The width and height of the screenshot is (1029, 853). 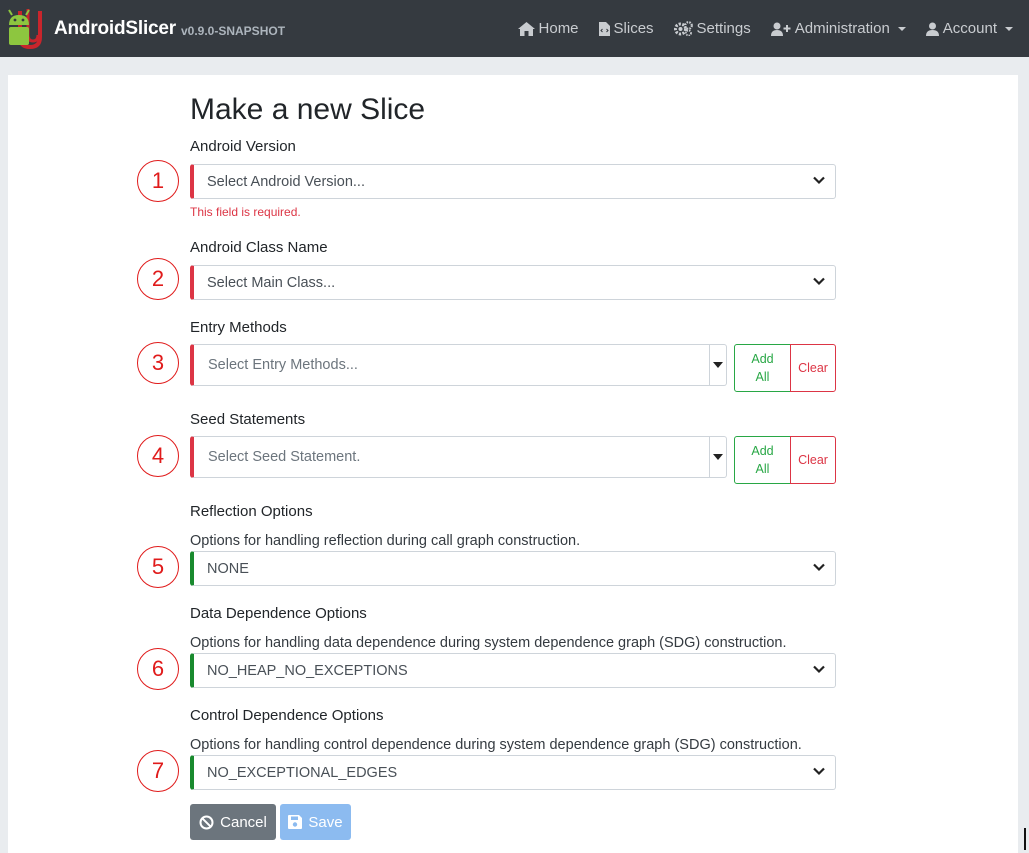 What do you see at coordinates (526, 28) in the screenshot?
I see `home-icon` at bounding box center [526, 28].